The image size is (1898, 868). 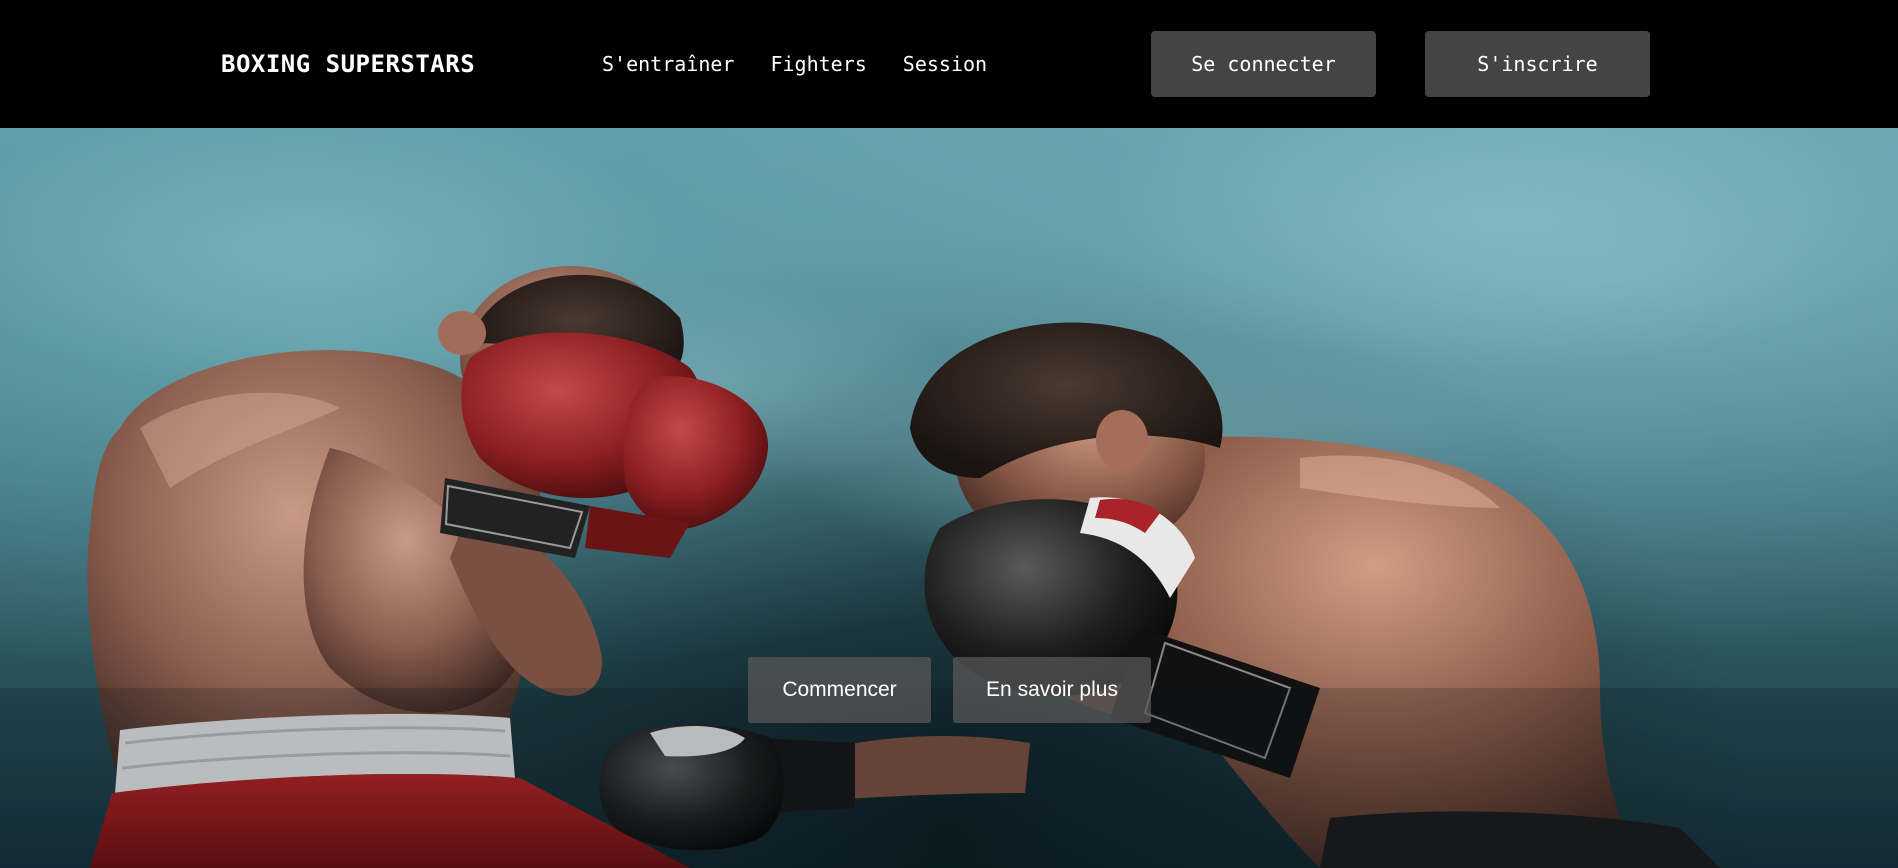 I want to click on main-nav: S'entraîner Fighters Session, so click(x=794, y=64).